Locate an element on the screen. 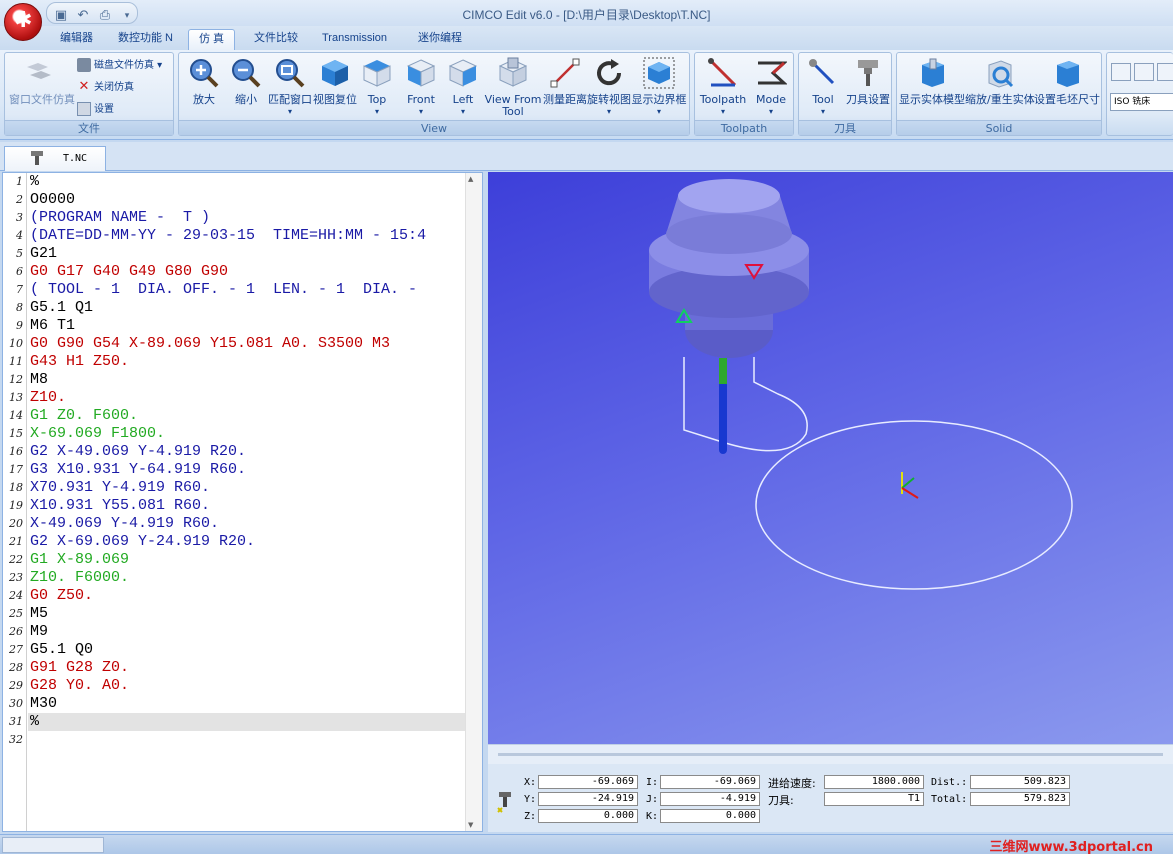  tab-simulation: 仿 真 is located at coordinates (212, 39).